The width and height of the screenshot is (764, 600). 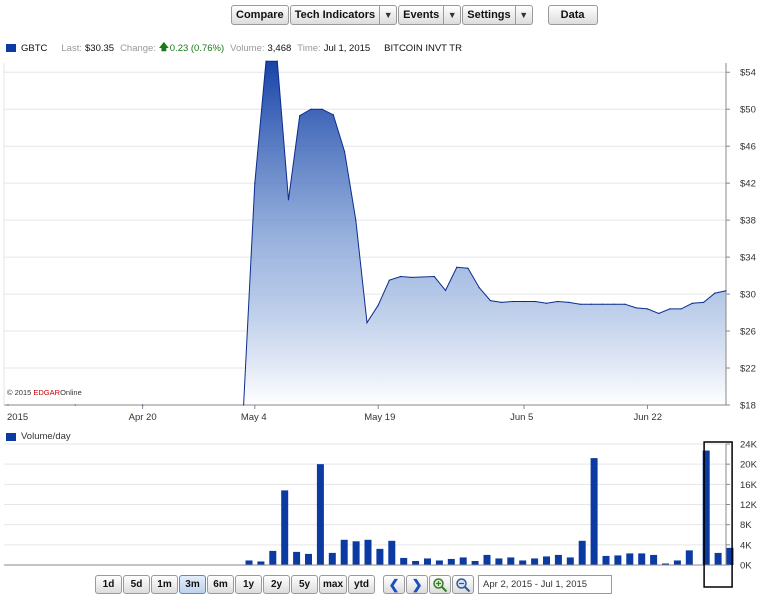 I want to click on range-max-button: max, so click(x=333, y=584).